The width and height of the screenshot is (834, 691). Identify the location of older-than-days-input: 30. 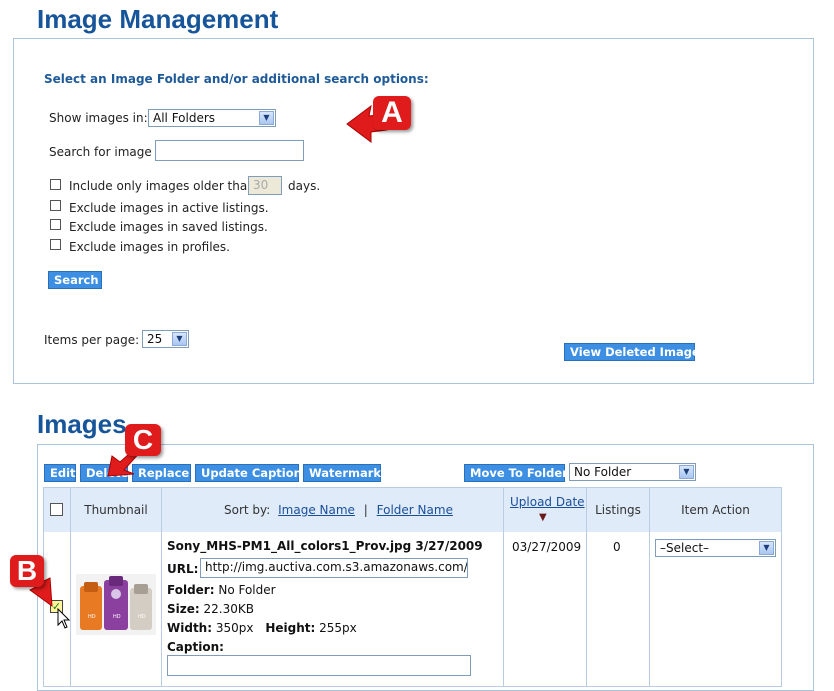
(265, 185).